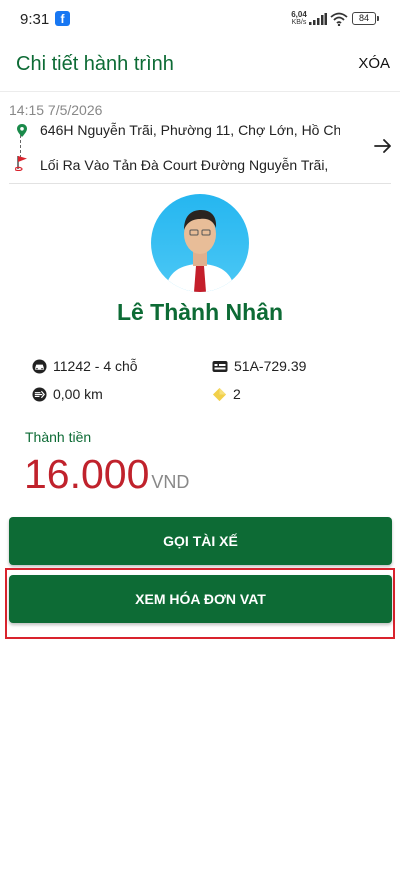 This screenshot has width=400, height=888. I want to click on dropoff-flag-icon, so click(21, 163).